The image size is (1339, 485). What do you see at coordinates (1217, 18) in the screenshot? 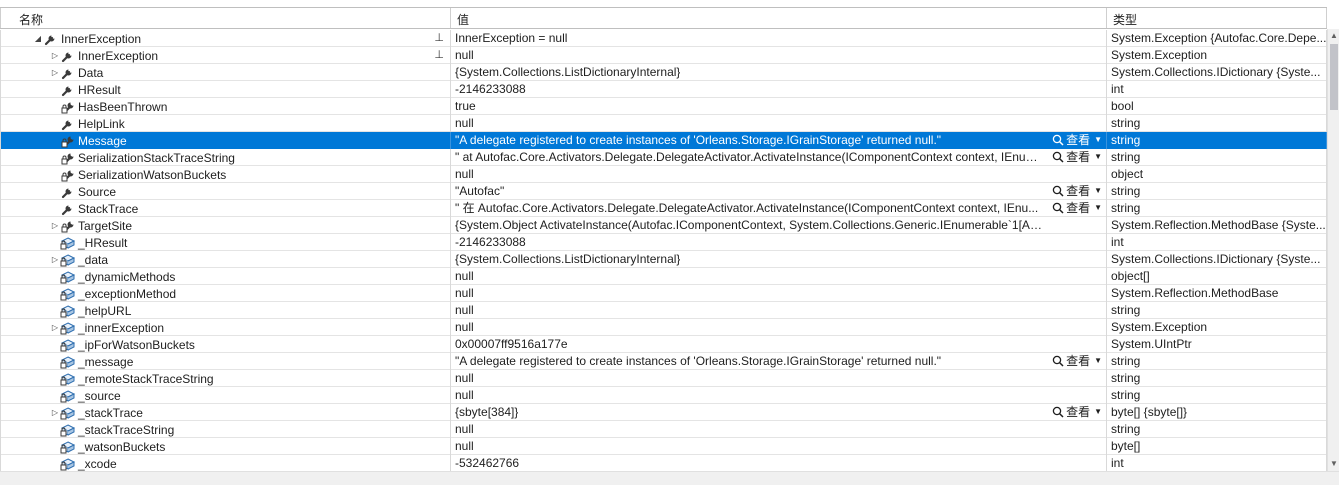
I see `column-header-type: 类型` at bounding box center [1217, 18].